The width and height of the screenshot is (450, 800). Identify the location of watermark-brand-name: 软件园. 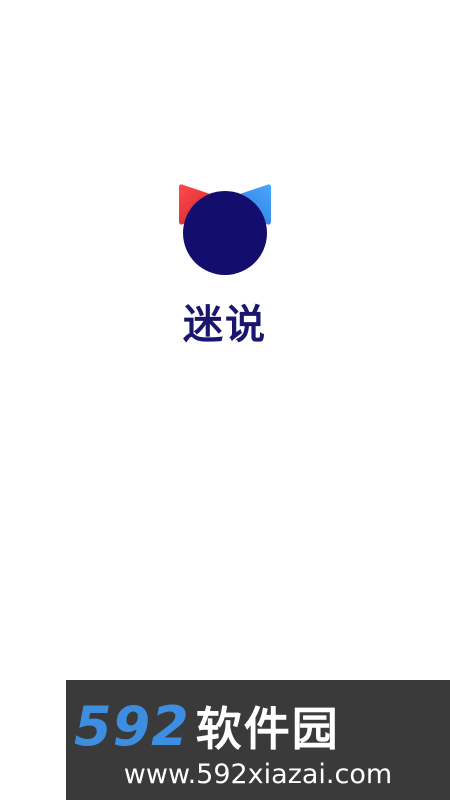
(267, 729).